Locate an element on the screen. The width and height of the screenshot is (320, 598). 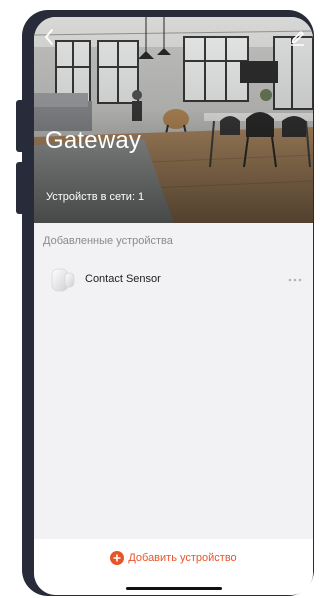
chevron-left-icon is located at coordinates (49, 37).